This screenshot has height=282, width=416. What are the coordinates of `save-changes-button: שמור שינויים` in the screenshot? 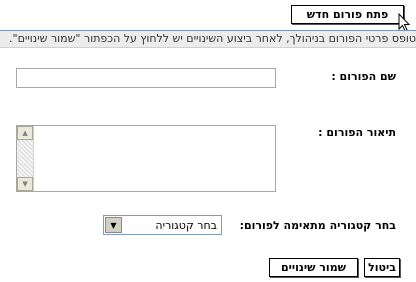 It's located at (313, 267).